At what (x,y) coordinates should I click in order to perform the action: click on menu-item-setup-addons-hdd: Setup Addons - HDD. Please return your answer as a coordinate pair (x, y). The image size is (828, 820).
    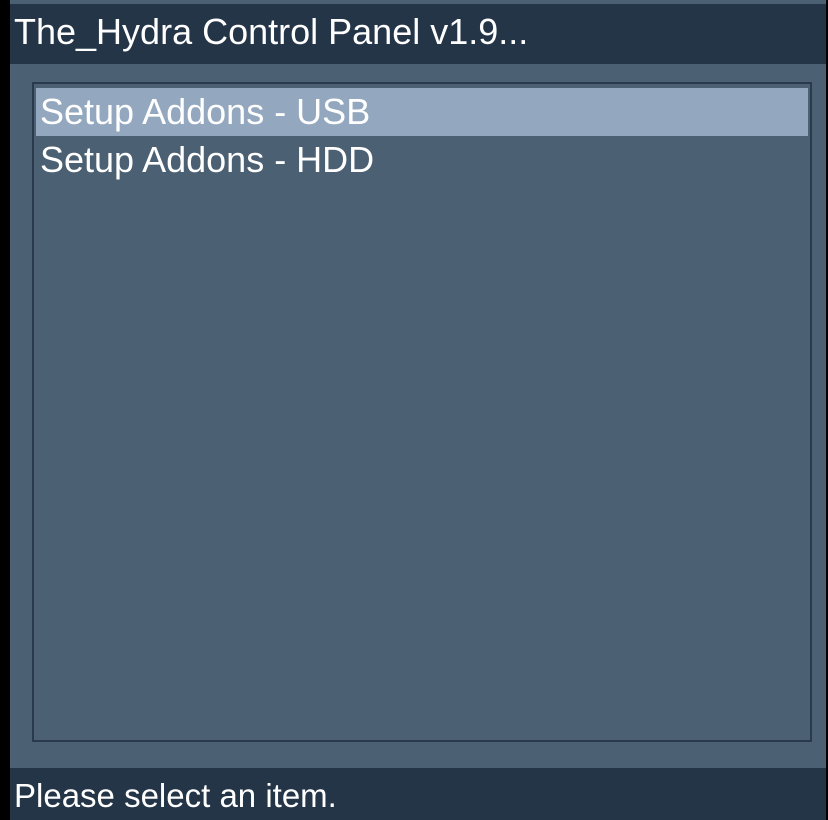
    Looking at the image, I should click on (422, 160).